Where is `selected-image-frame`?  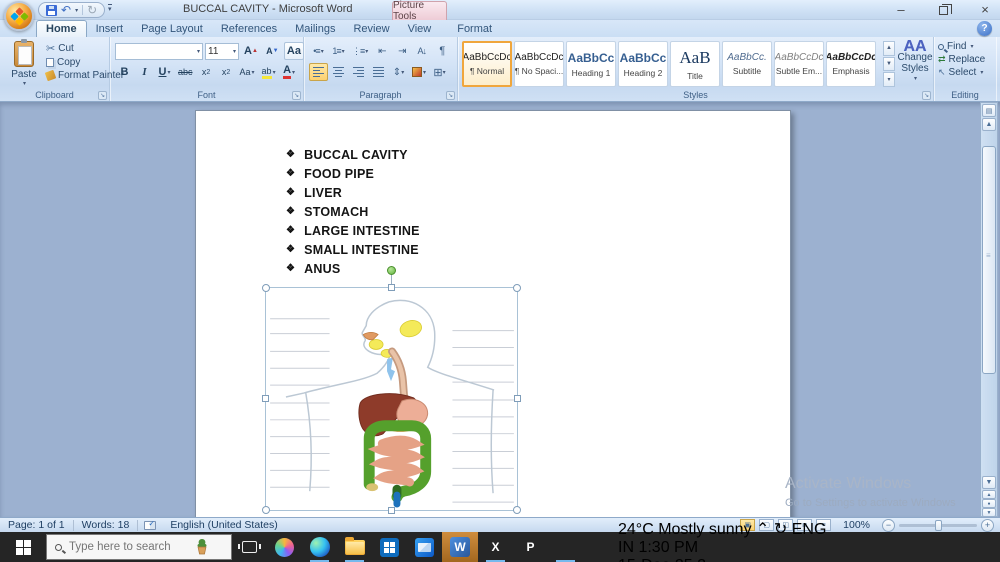
selected-image-frame is located at coordinates (391, 390).